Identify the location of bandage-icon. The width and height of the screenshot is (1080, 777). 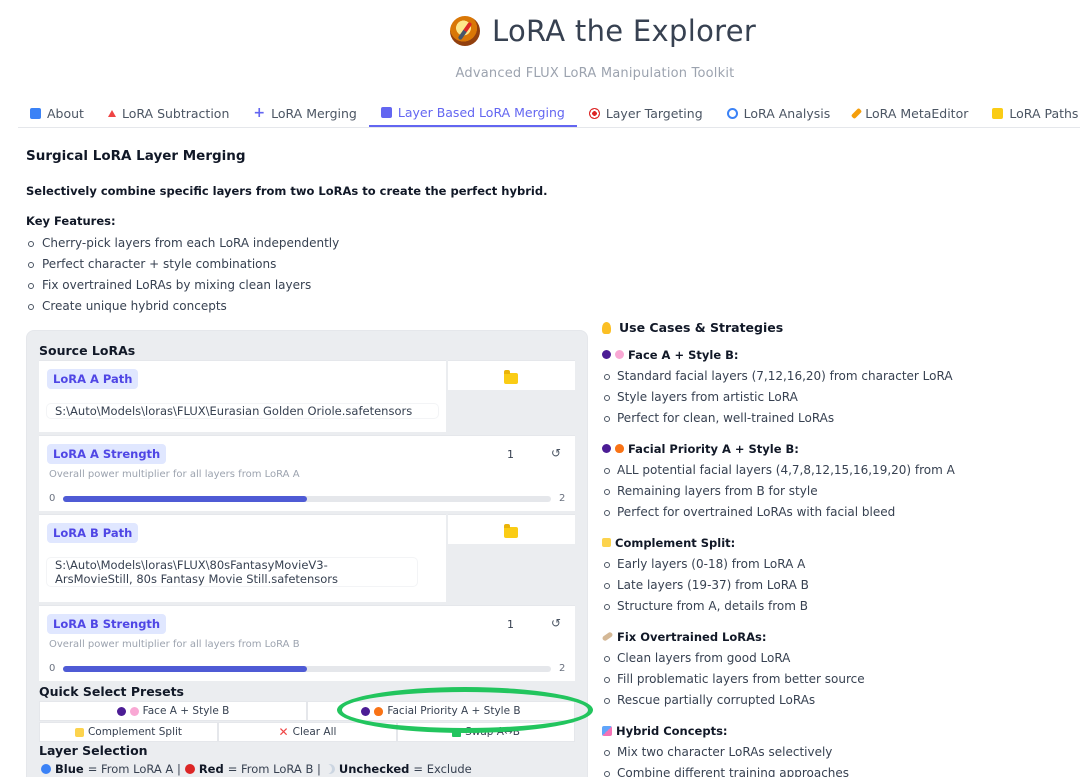
(607, 636).